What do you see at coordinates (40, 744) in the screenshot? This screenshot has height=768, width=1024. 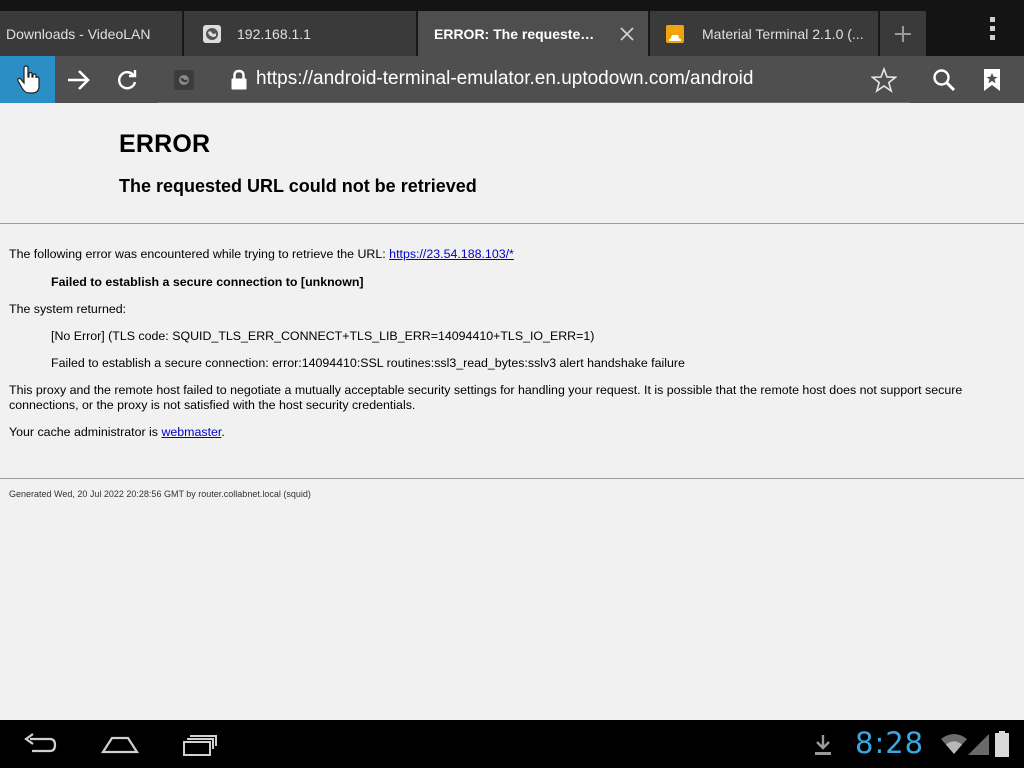 I see `back-nav-icon` at bounding box center [40, 744].